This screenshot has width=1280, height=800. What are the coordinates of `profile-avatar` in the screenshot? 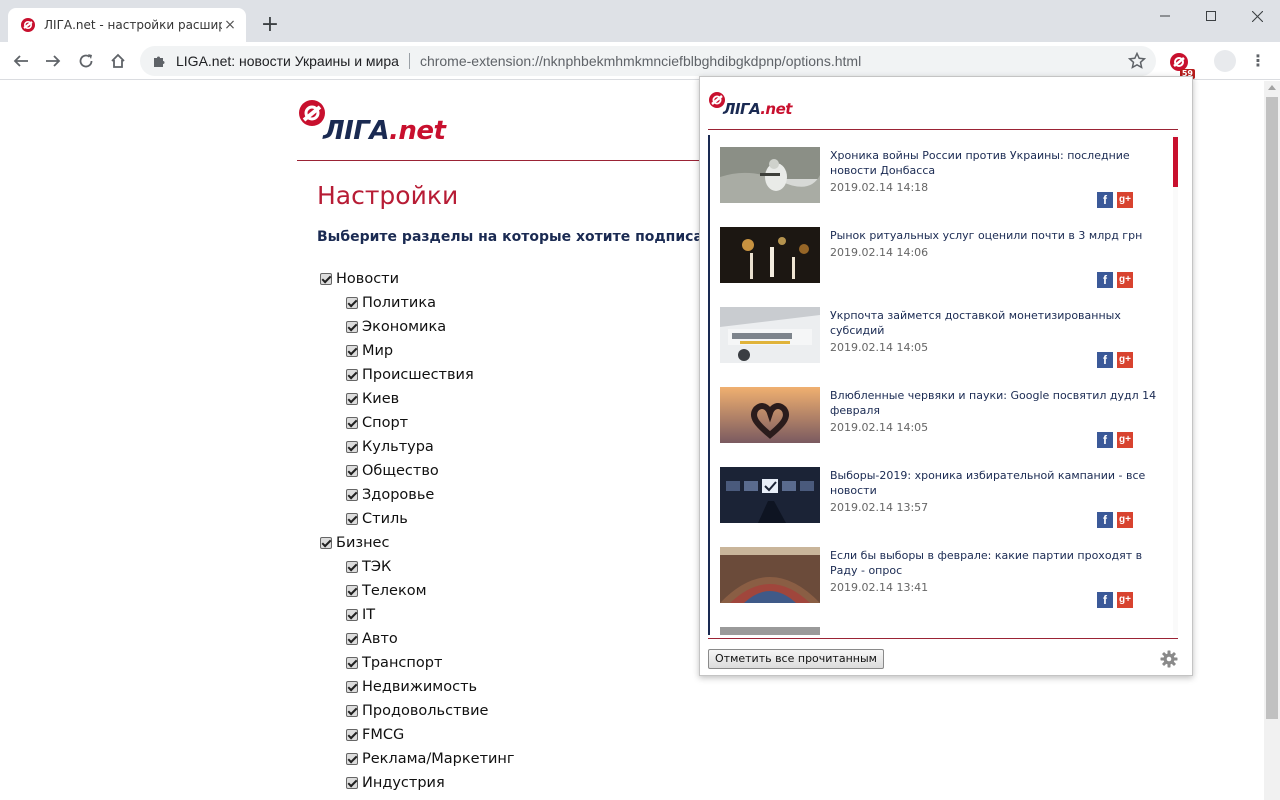 It's located at (1225, 61).